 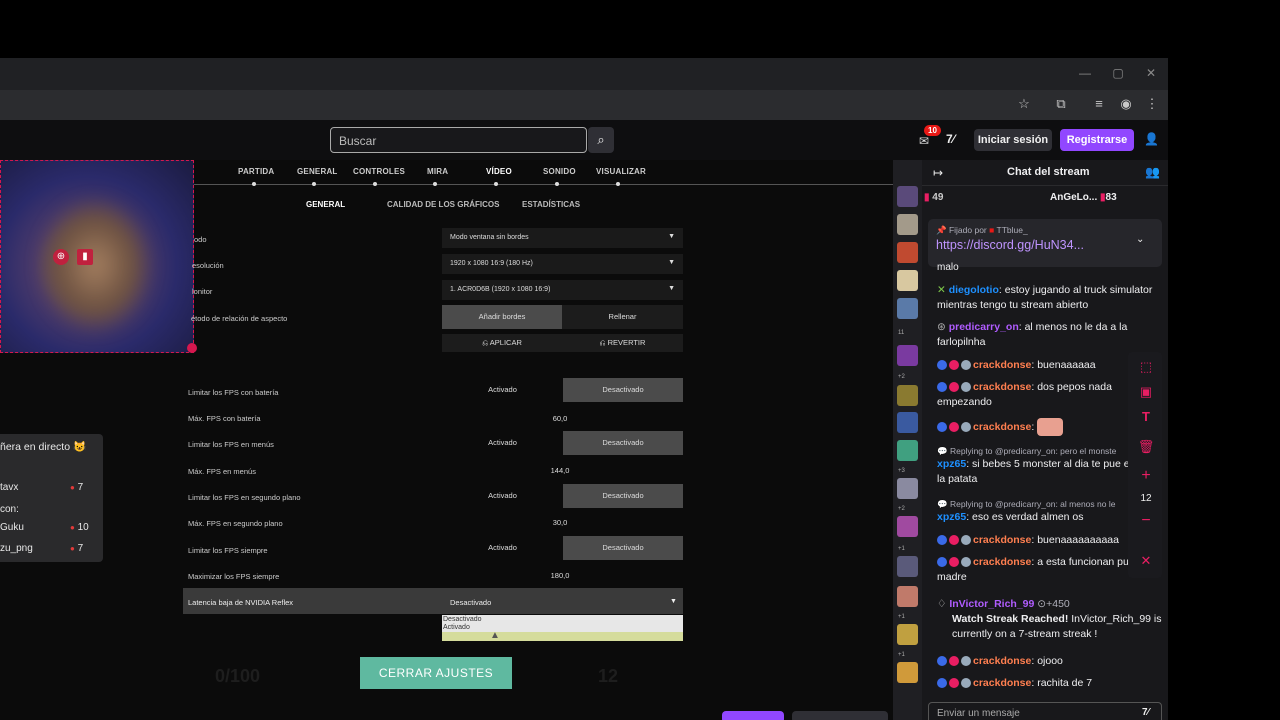 What do you see at coordinates (1146, 498) in the screenshot?
I see `tool-count: 12` at bounding box center [1146, 498].